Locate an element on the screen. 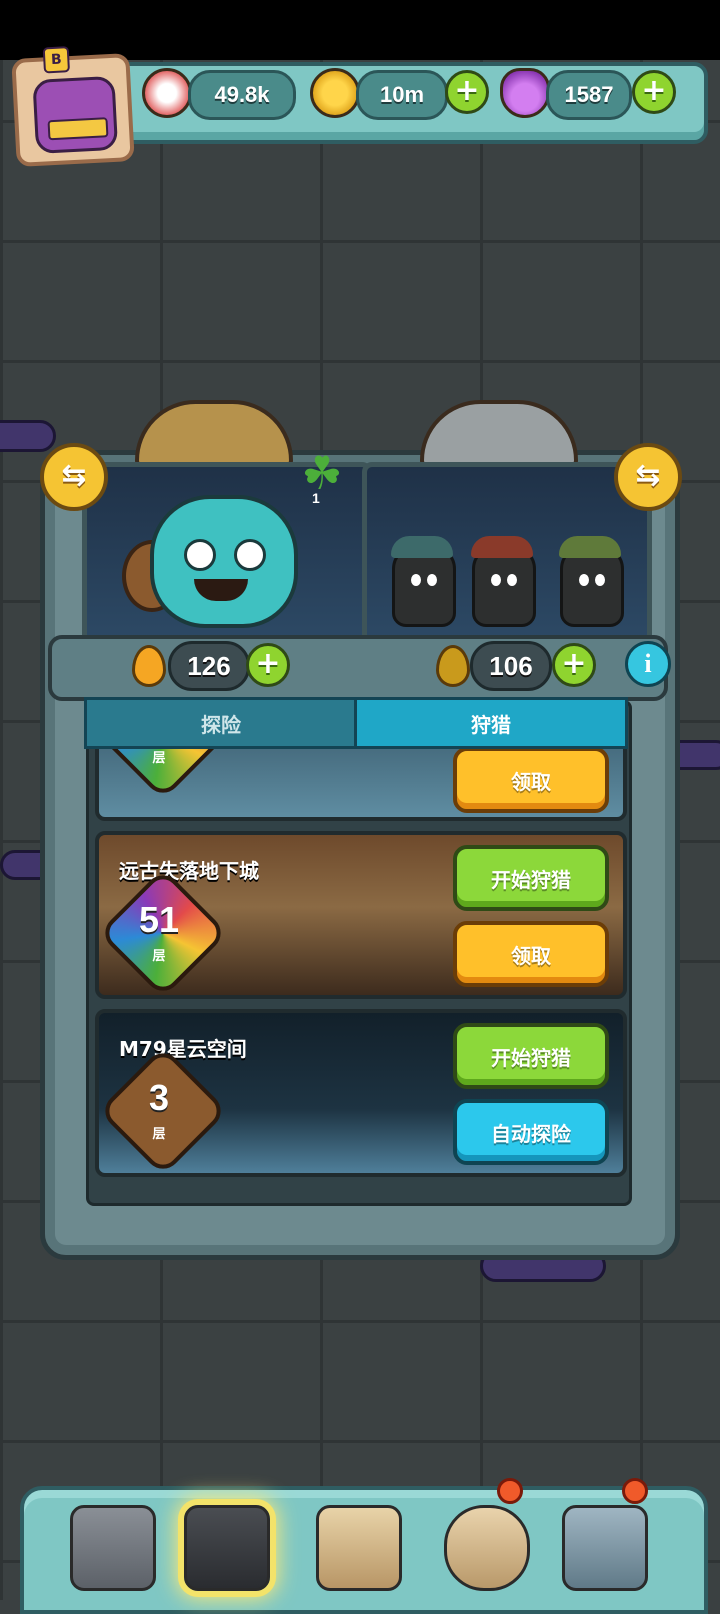 This screenshot has width=720, height=1614. add-right-drops-button: + is located at coordinates (574, 665).